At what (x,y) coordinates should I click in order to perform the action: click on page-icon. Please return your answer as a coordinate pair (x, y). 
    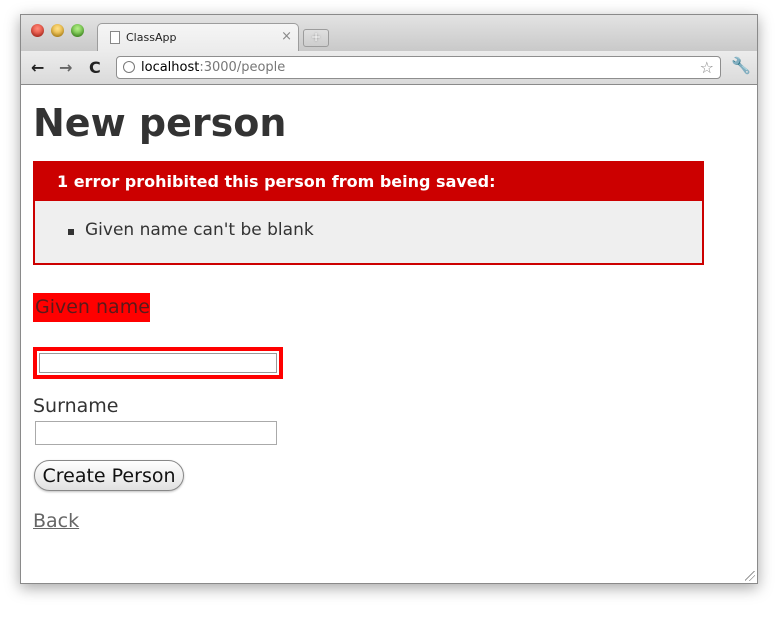
    Looking at the image, I should click on (115, 37).